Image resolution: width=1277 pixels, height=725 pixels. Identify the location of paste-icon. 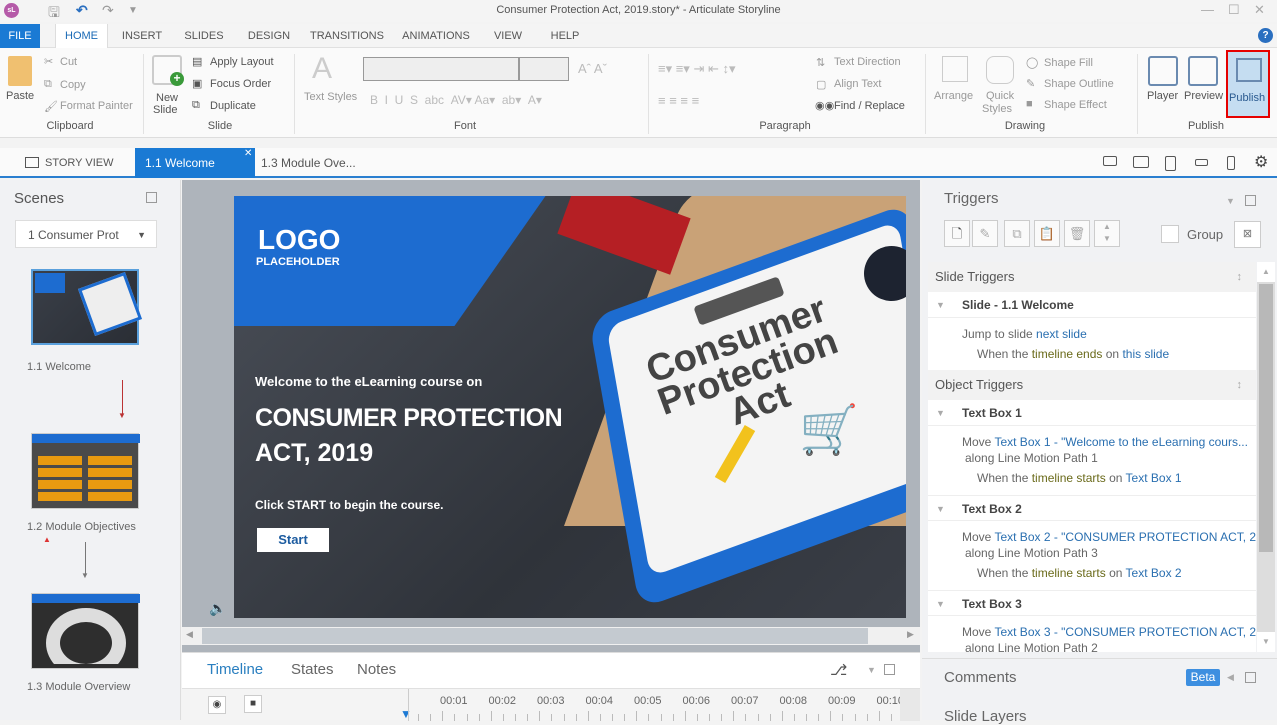
(20, 71).